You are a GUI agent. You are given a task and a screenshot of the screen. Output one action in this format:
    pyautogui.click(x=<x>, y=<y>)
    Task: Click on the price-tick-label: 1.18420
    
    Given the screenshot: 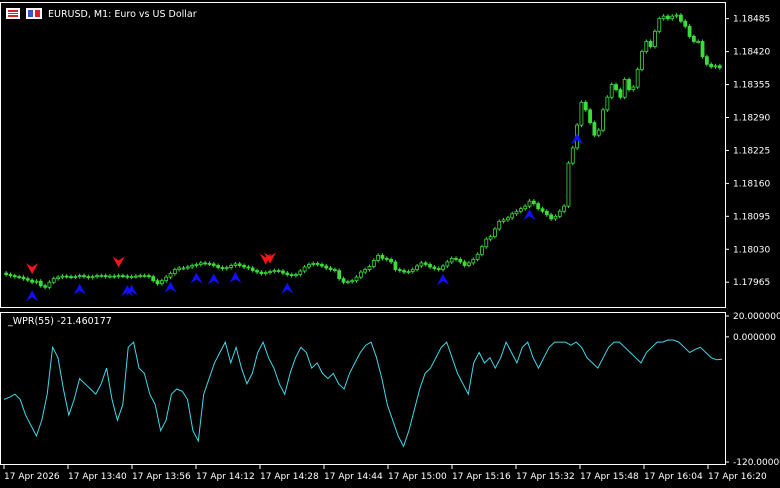 What is the action you would take?
    pyautogui.click(x=751, y=53)
    